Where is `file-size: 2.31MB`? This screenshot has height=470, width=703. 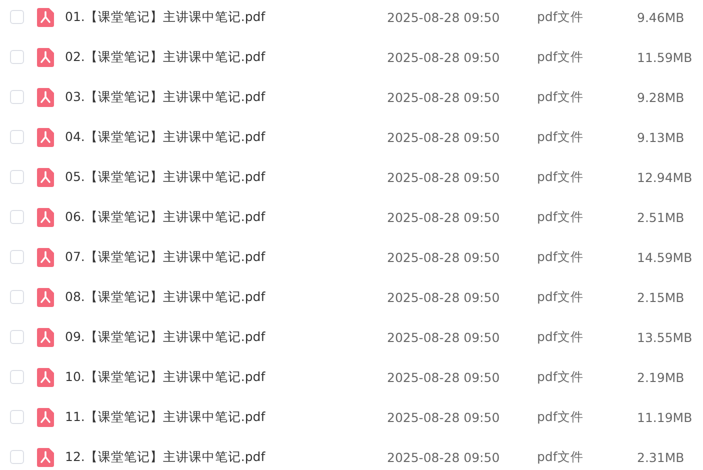
file-size: 2.31MB is located at coordinates (660, 457).